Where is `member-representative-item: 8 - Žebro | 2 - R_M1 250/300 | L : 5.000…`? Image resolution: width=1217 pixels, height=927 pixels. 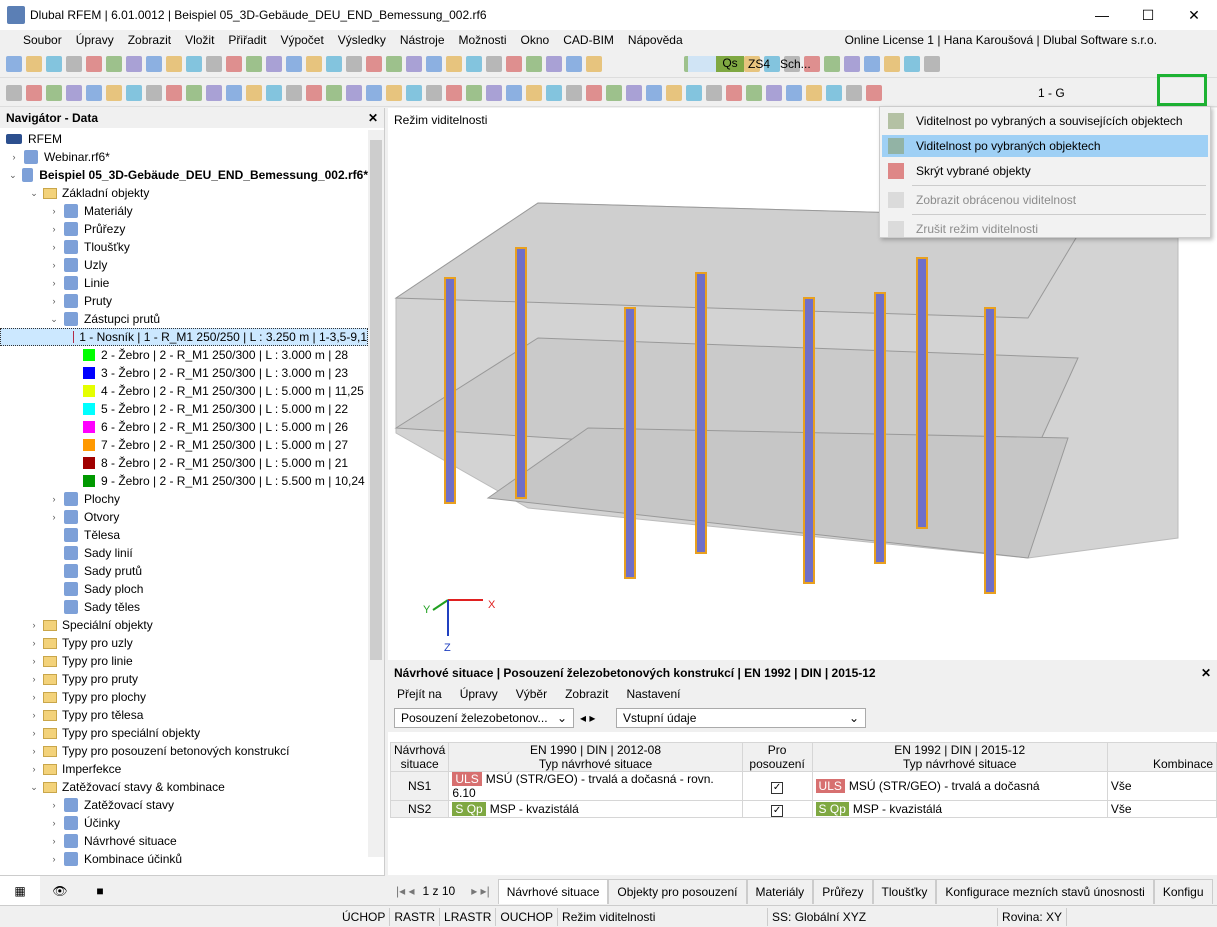 member-representative-item: 8 - Žebro | 2 - R_M1 250/300 | L : 5.000… is located at coordinates (184, 463).